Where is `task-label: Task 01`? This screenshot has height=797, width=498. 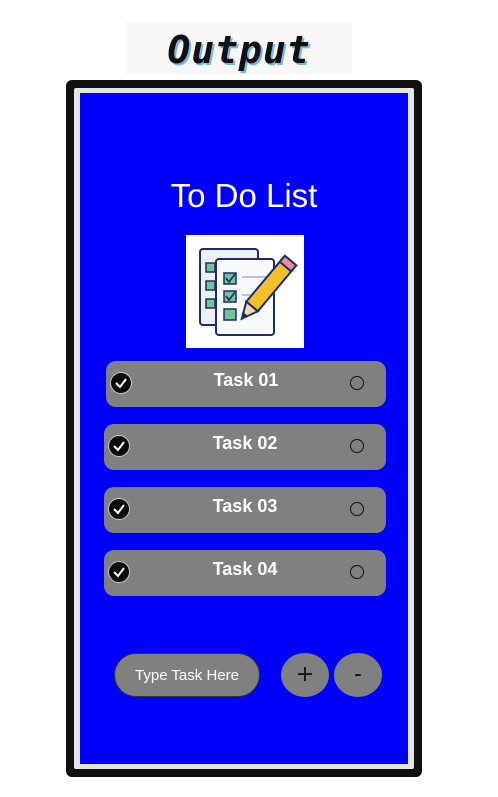
task-label: Task 01 is located at coordinates (246, 380).